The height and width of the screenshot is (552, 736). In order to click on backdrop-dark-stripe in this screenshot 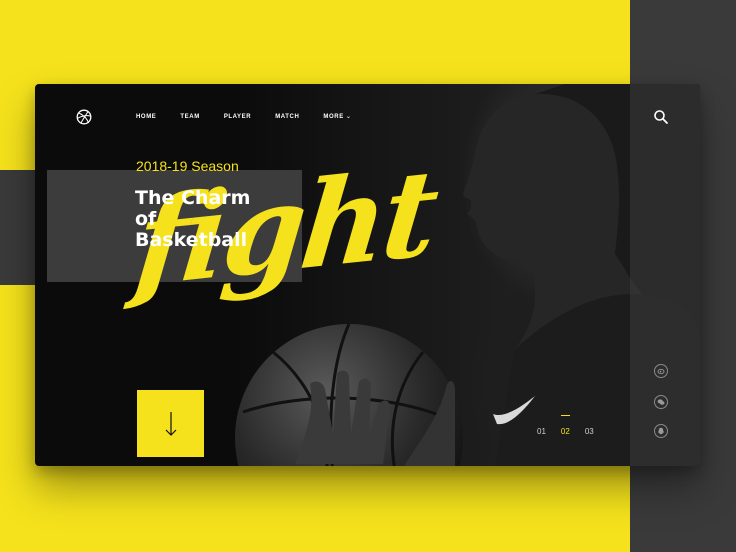, I will do `click(20, 227)`.